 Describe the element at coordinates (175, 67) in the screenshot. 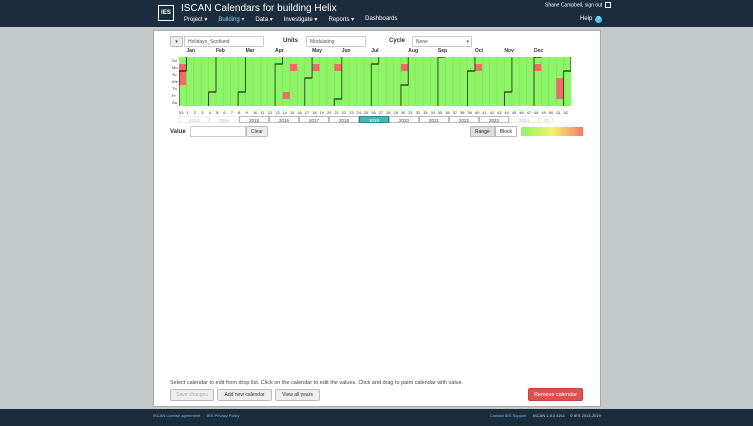

I see `day-label: Mo` at that location.